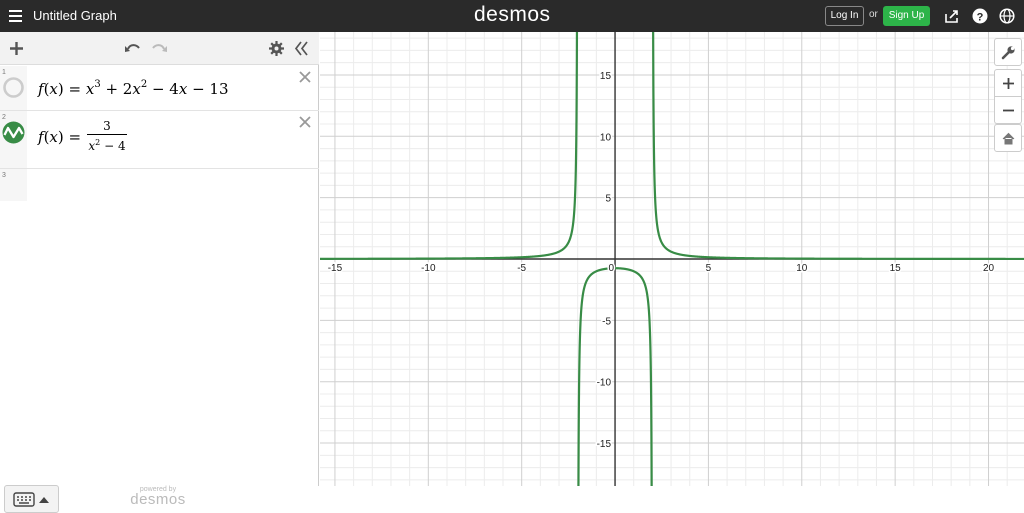 This screenshot has height=513, width=1024. What do you see at coordinates (13, 87) in the screenshot?
I see `color-toggle-icon` at bounding box center [13, 87].